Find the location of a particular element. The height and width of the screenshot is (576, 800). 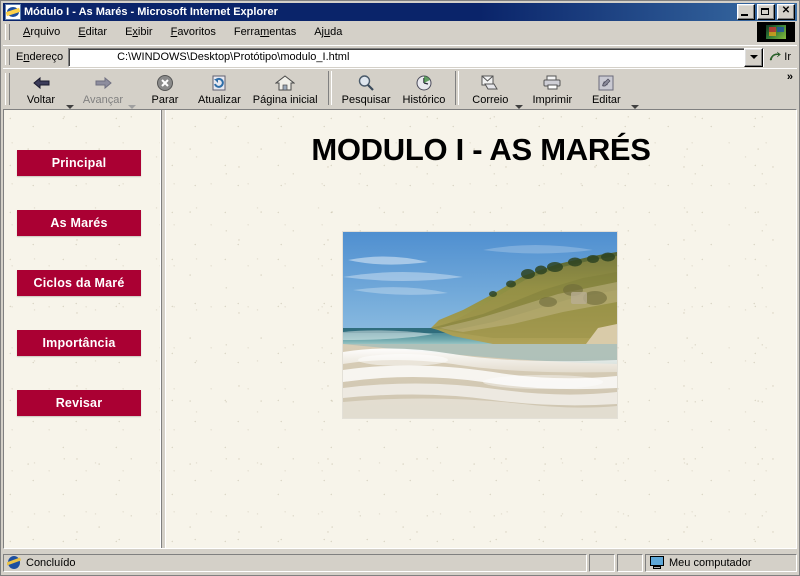

chevron-down-icon is located at coordinates (753, 57).